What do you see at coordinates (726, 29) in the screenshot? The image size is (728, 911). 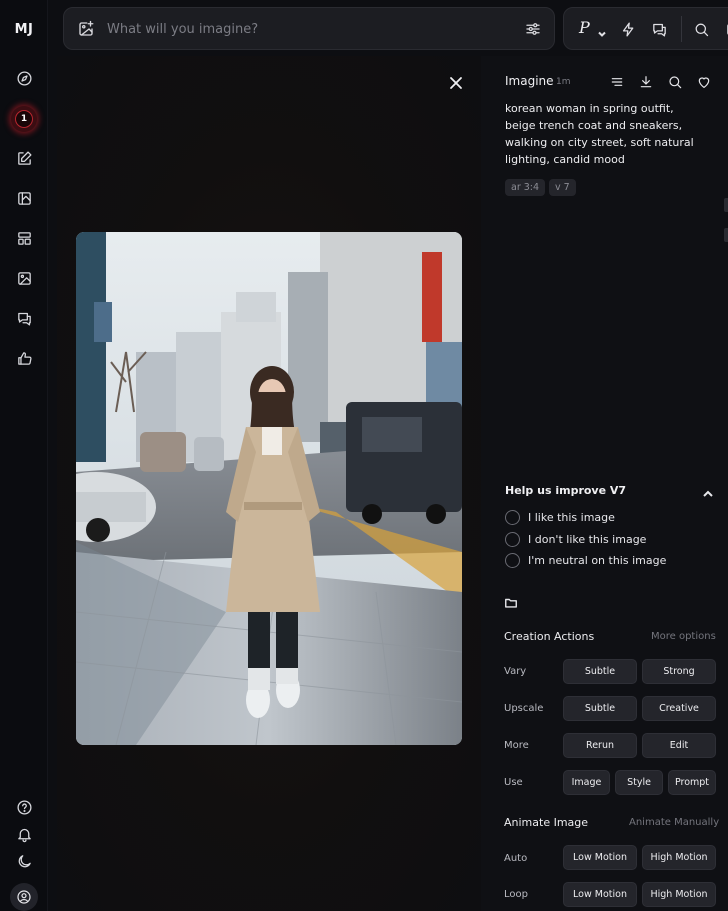 I see `window-icon` at bounding box center [726, 29].